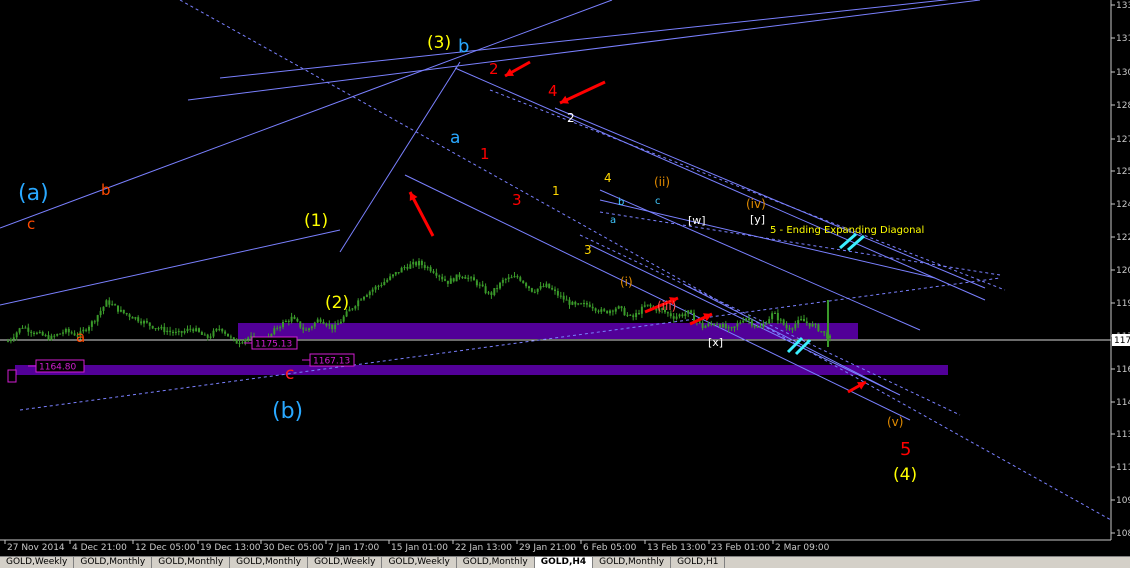 This screenshot has height=568, width=1130. Describe the element at coordinates (662, 182) in the screenshot. I see `wave-label: (ii)` at that location.